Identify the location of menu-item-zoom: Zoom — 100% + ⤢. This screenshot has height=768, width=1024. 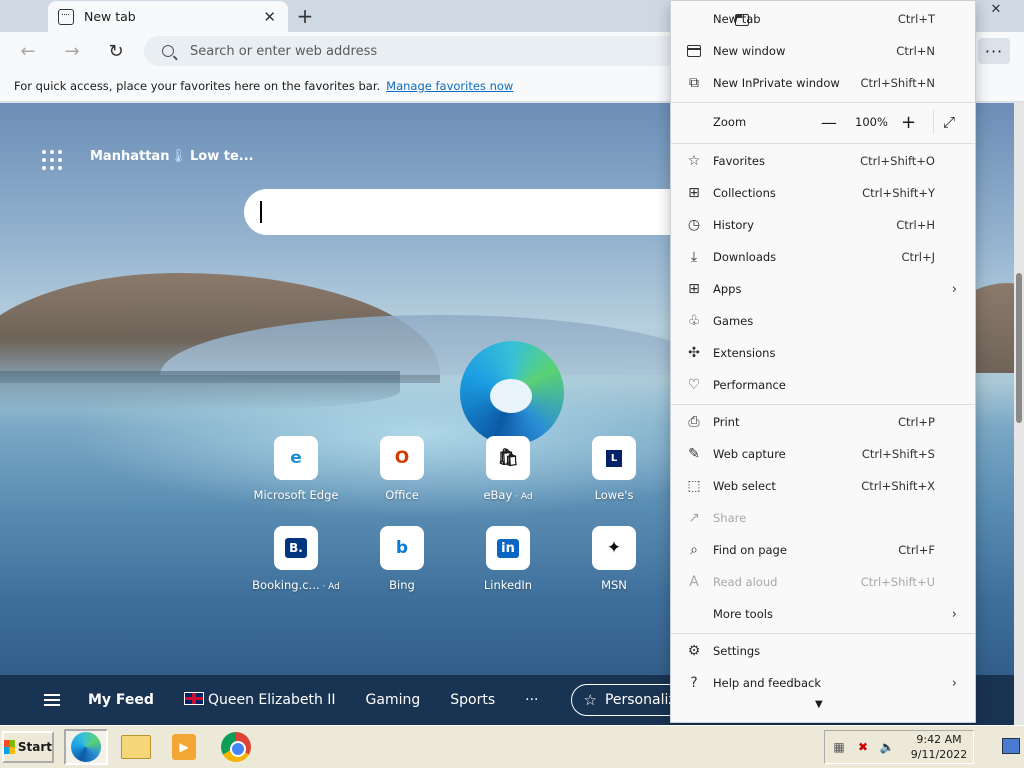
(823, 122).